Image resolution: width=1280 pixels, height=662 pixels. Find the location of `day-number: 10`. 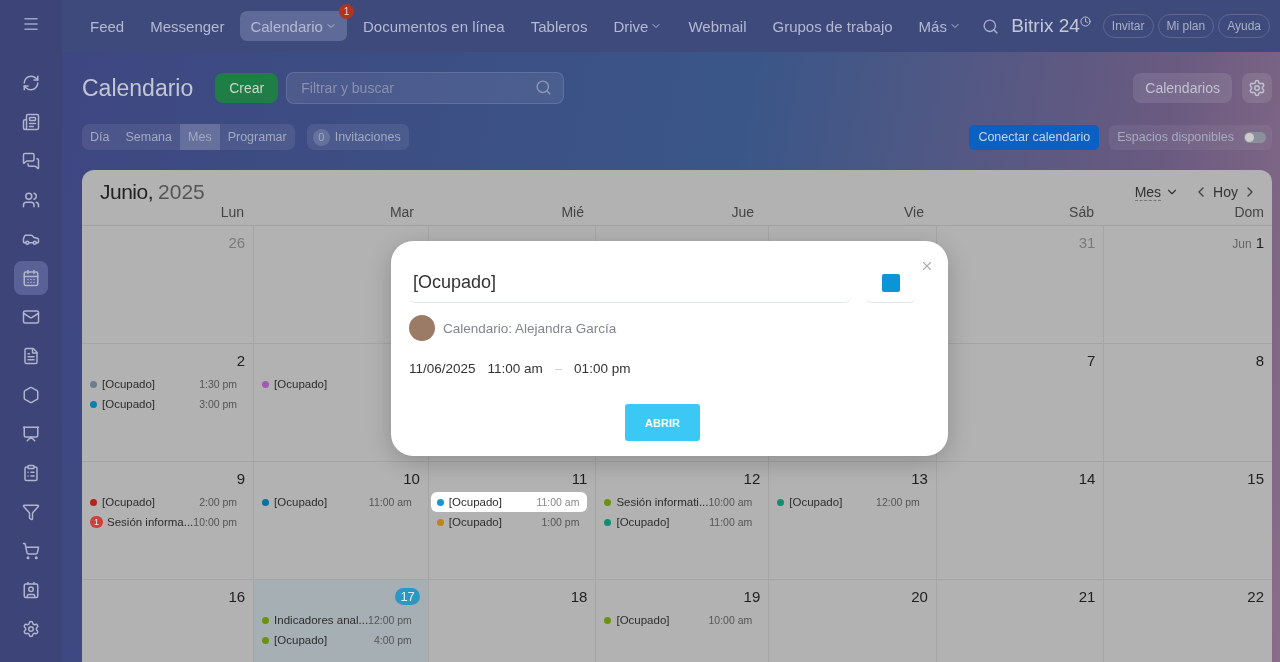

day-number: 10 is located at coordinates (411, 478).